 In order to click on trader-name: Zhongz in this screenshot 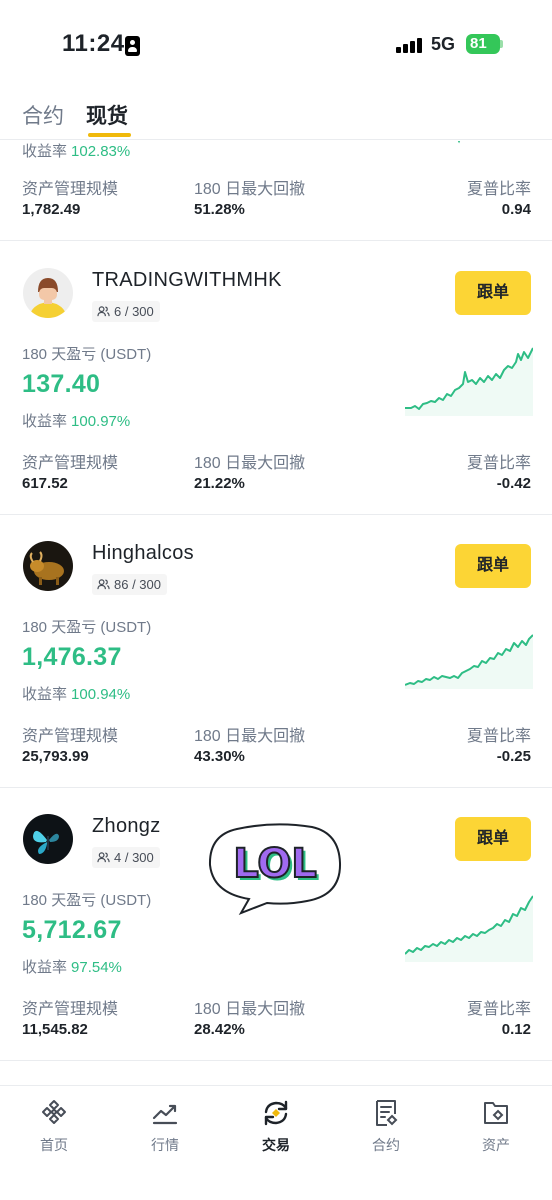, I will do `click(126, 826)`.